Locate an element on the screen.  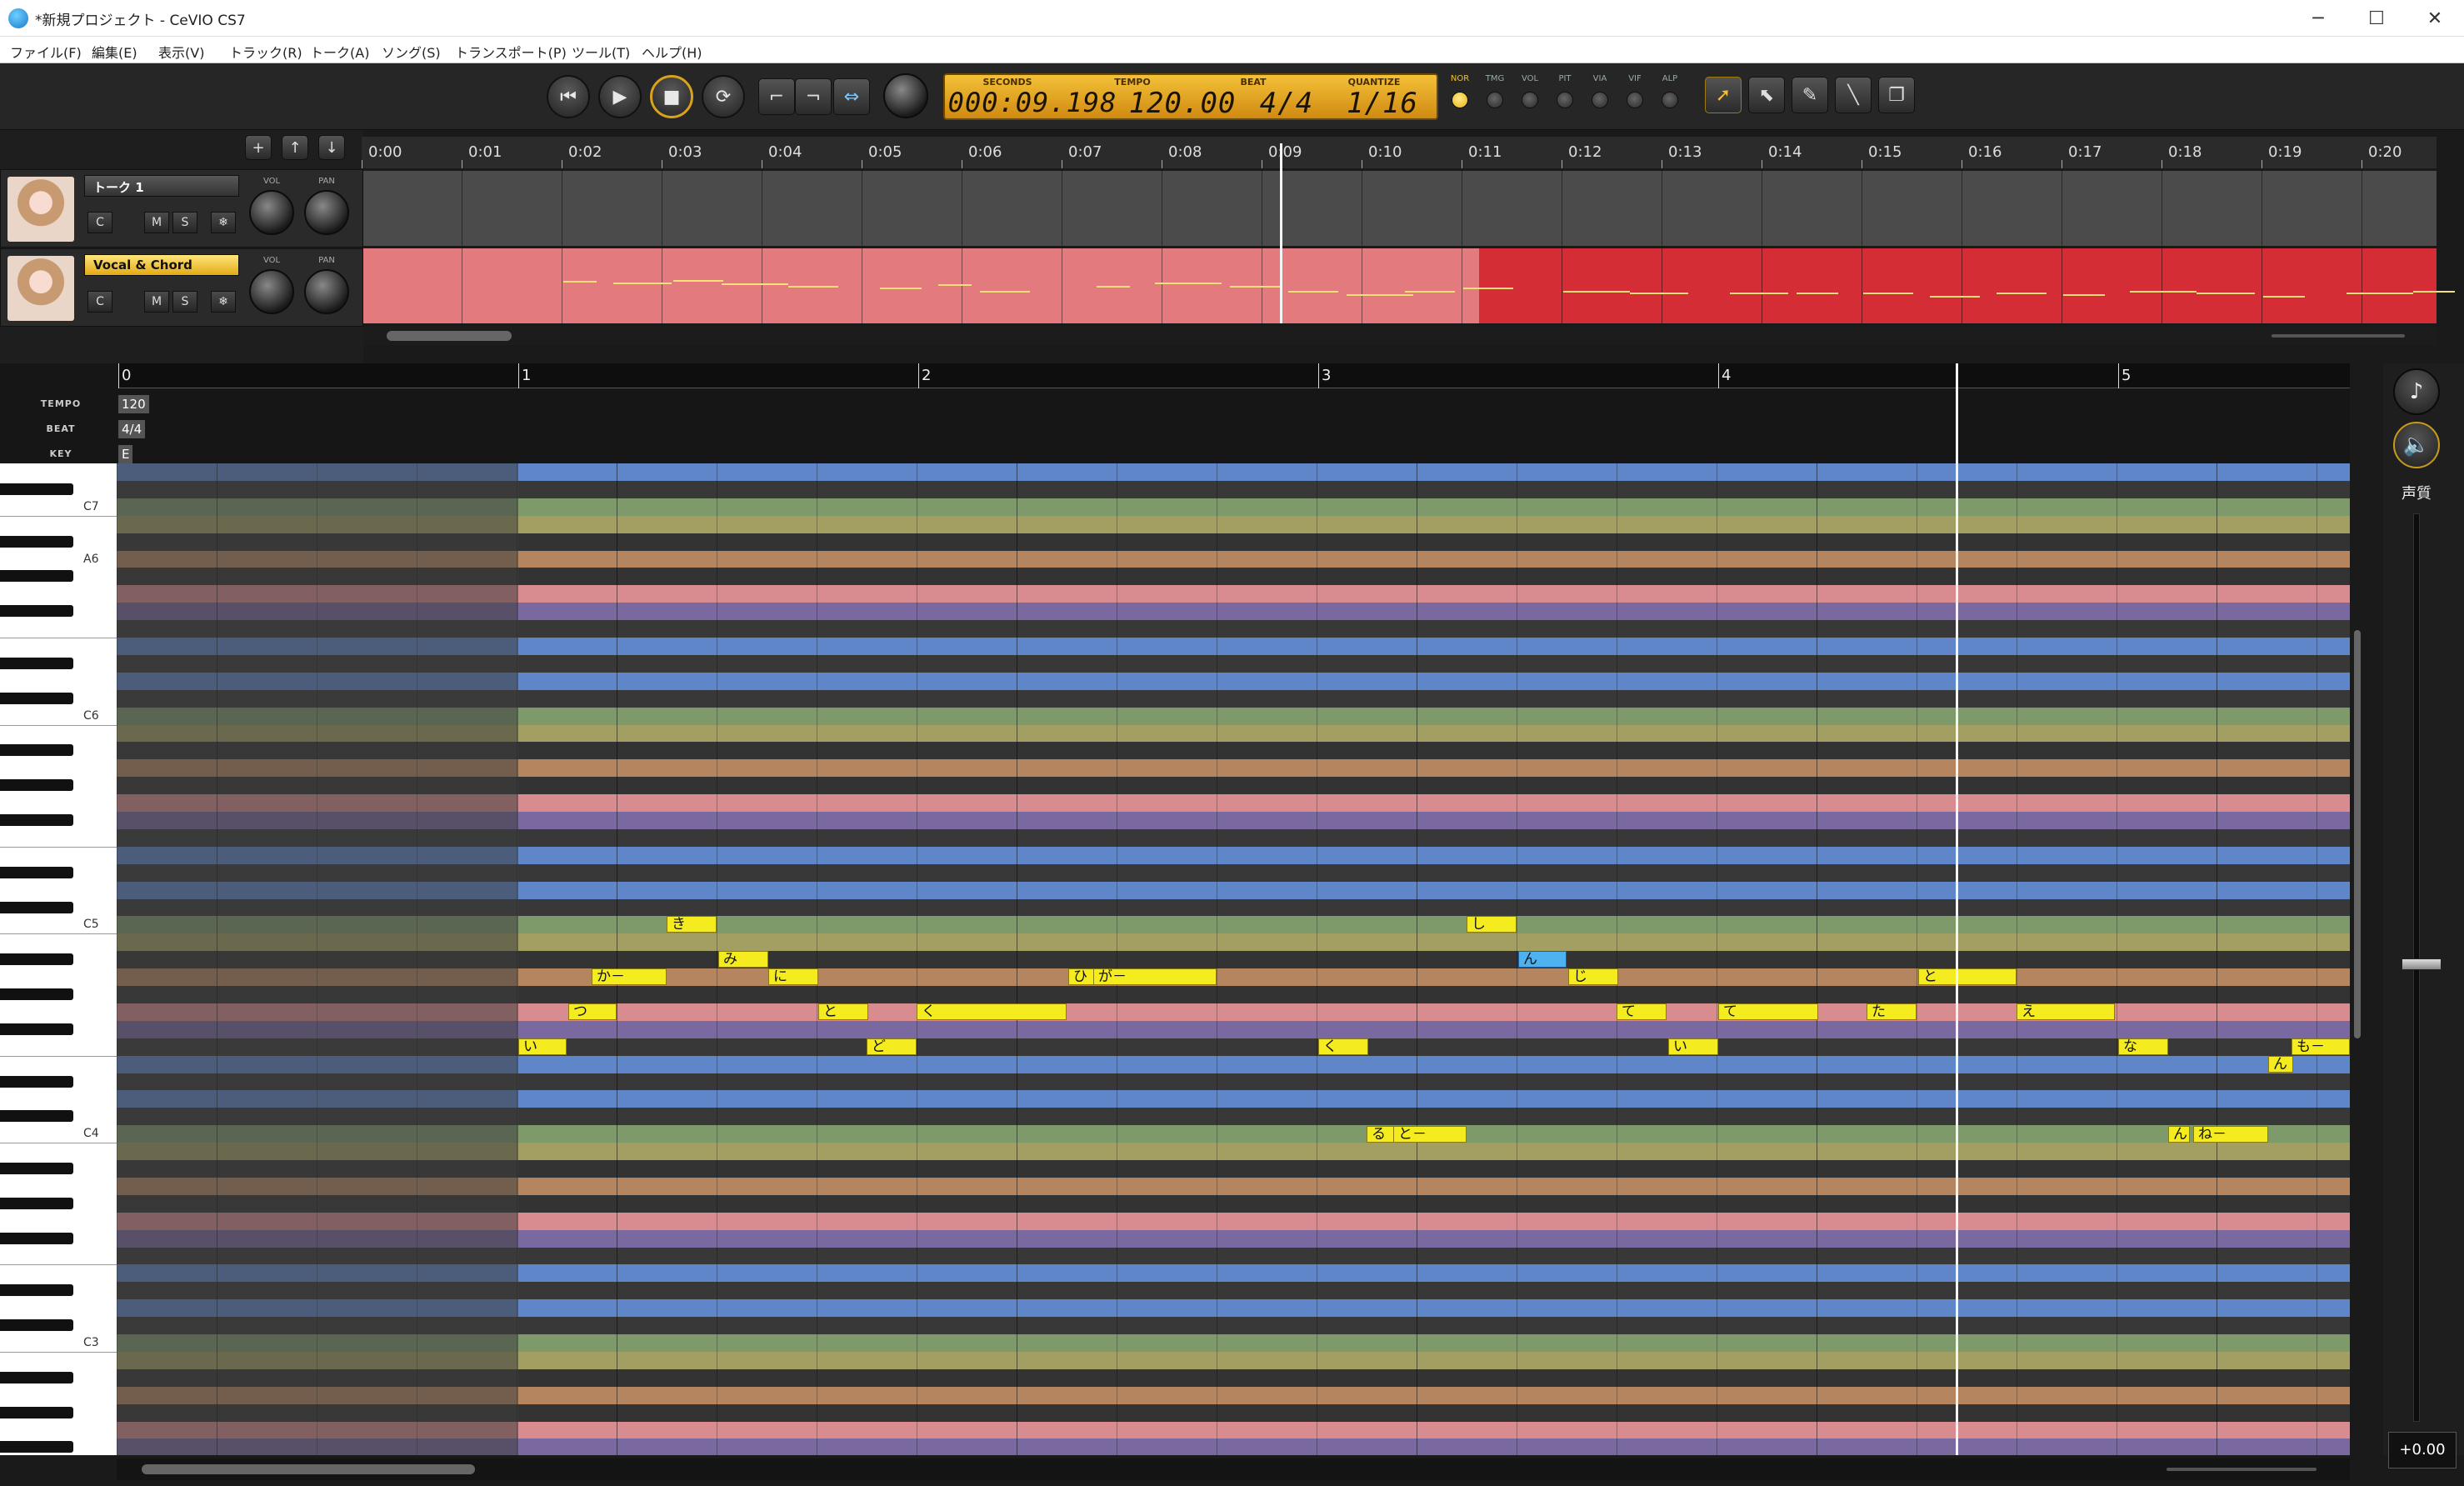
menu-talk: トーク(A) is located at coordinates (339, 52).